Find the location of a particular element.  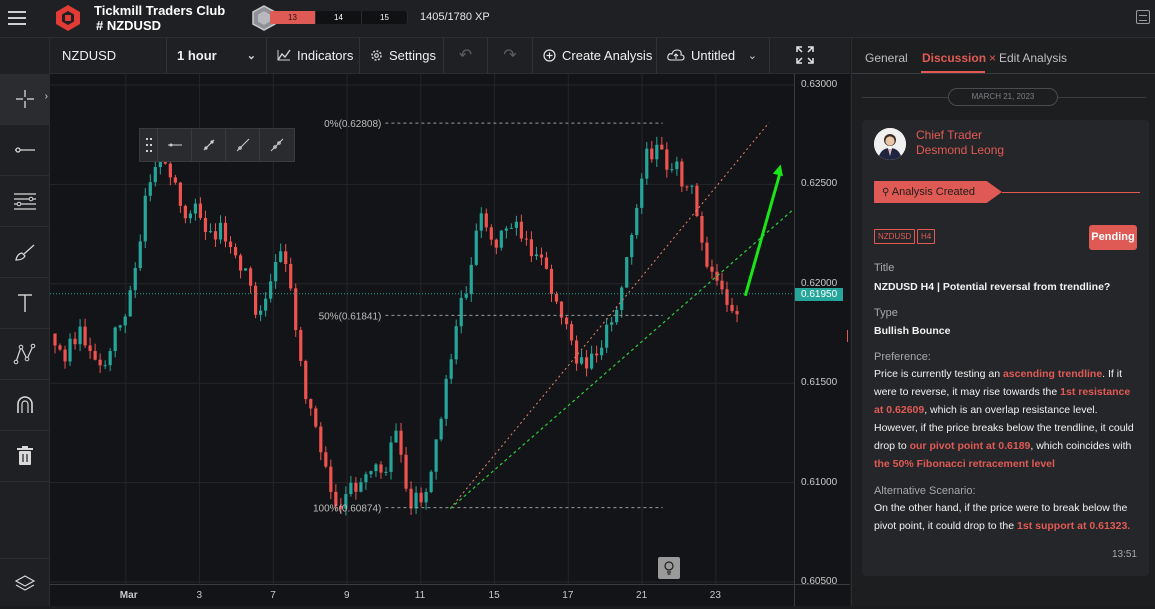

title-label: Title is located at coordinates (884, 268).